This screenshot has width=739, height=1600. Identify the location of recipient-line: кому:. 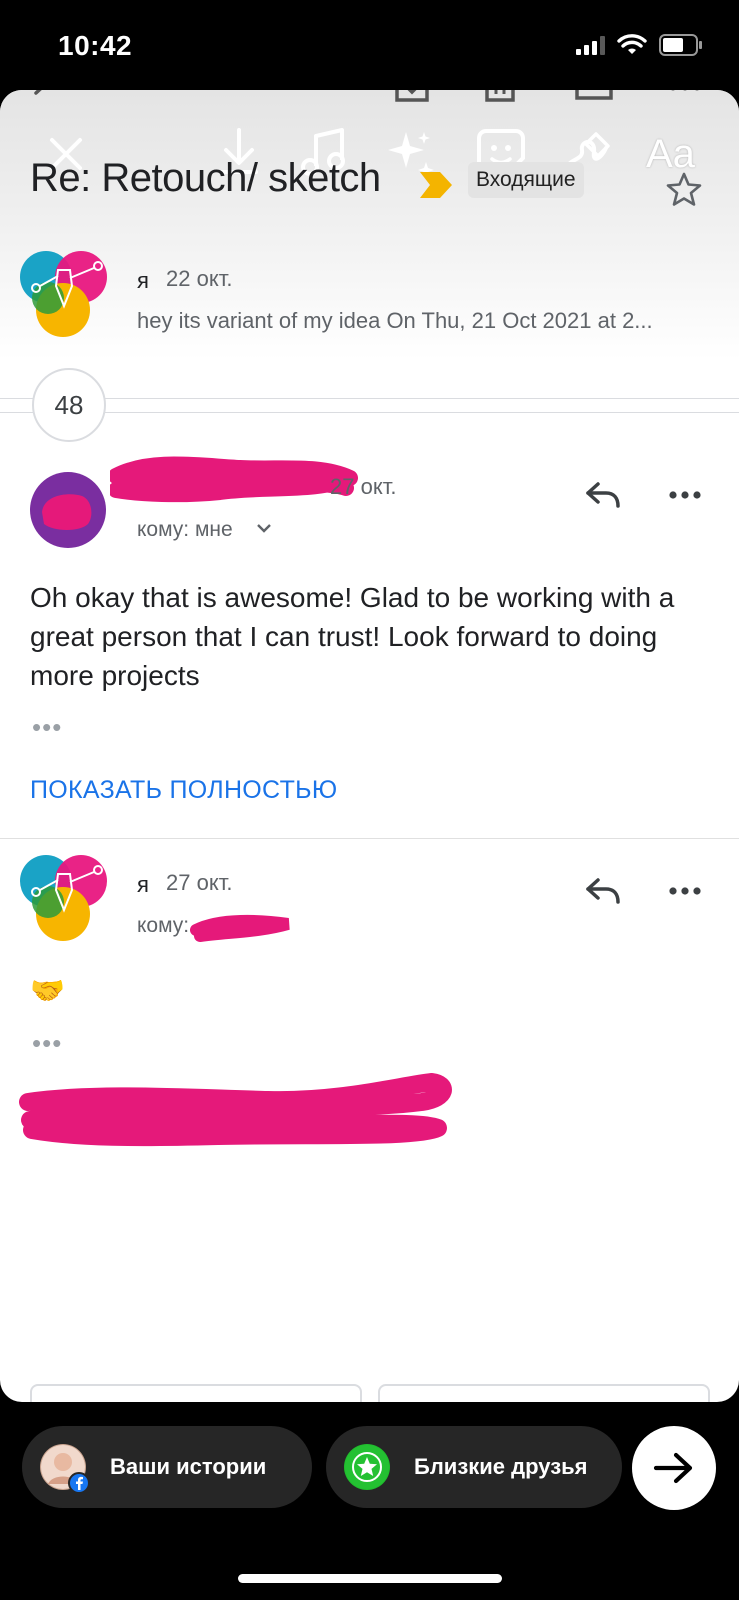
(163, 926).